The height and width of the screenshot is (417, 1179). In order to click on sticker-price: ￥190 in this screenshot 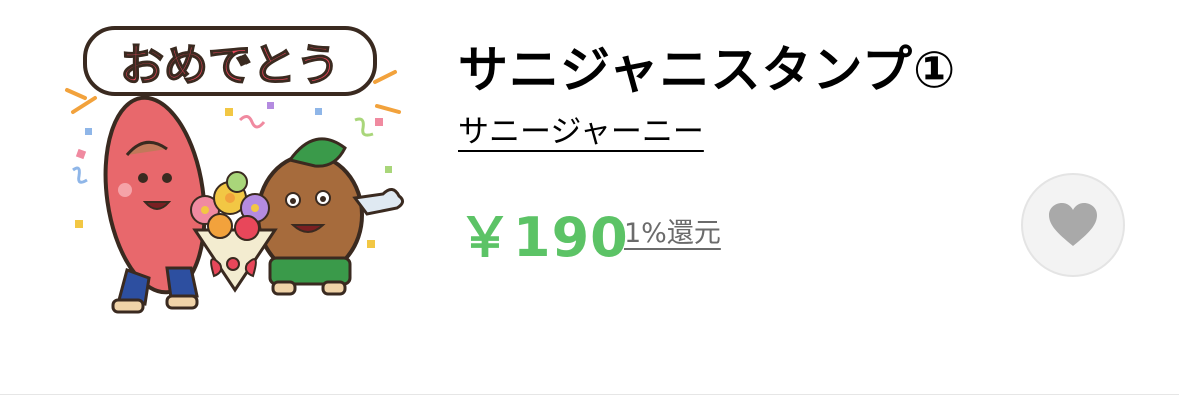, I will do `click(543, 237)`.